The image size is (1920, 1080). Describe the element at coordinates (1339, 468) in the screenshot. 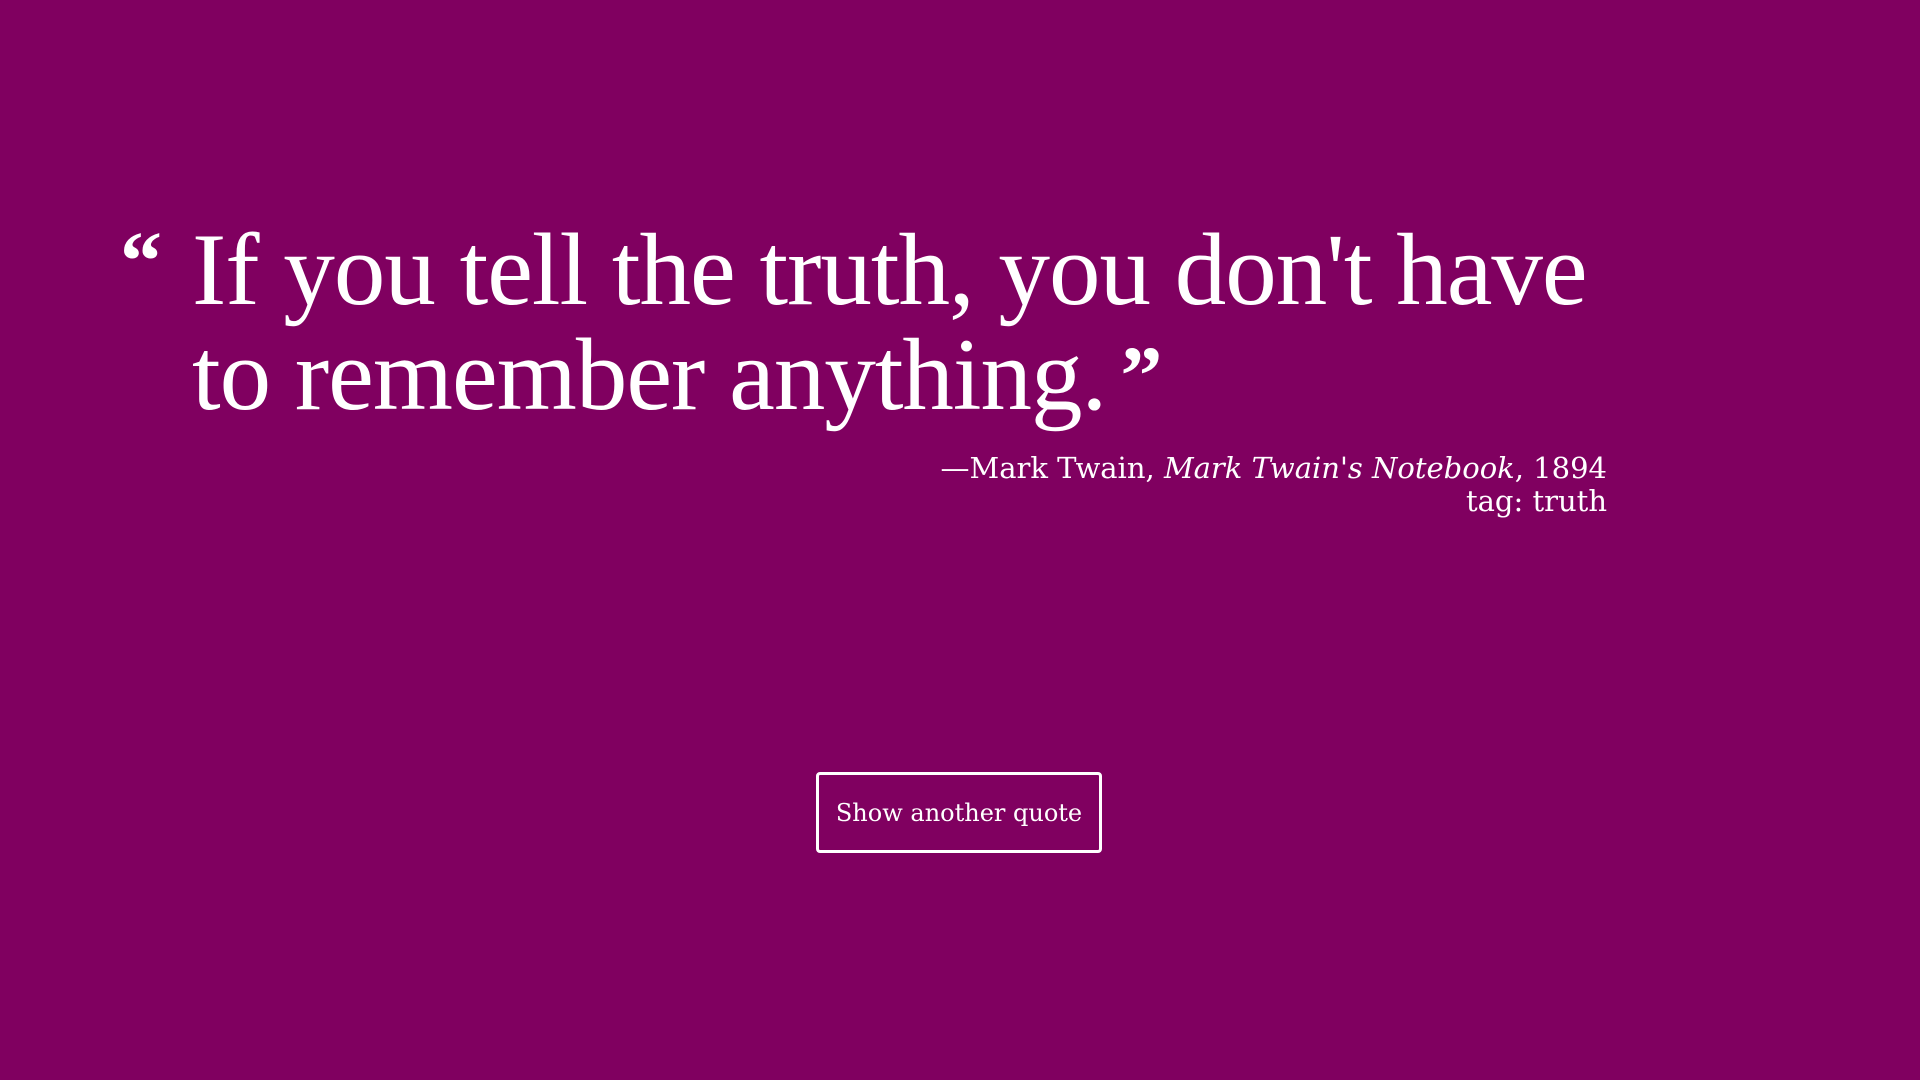

I see `attribution-source: Mark Twain's Notebook` at that location.